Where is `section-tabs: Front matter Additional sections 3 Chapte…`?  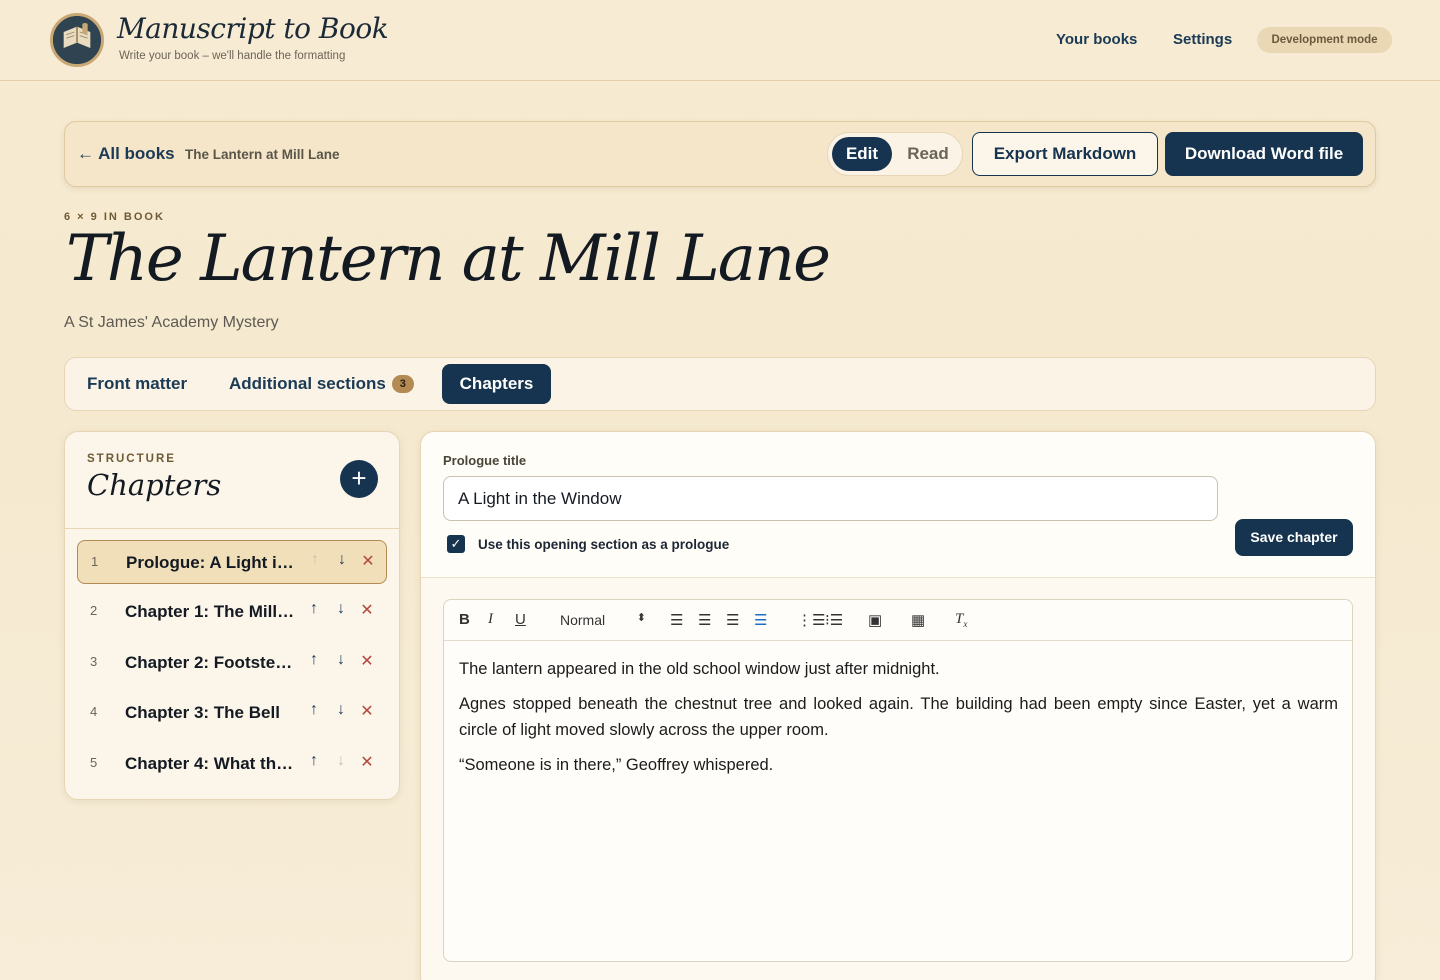 section-tabs: Front matter Additional sections 3 Chapte… is located at coordinates (720, 384).